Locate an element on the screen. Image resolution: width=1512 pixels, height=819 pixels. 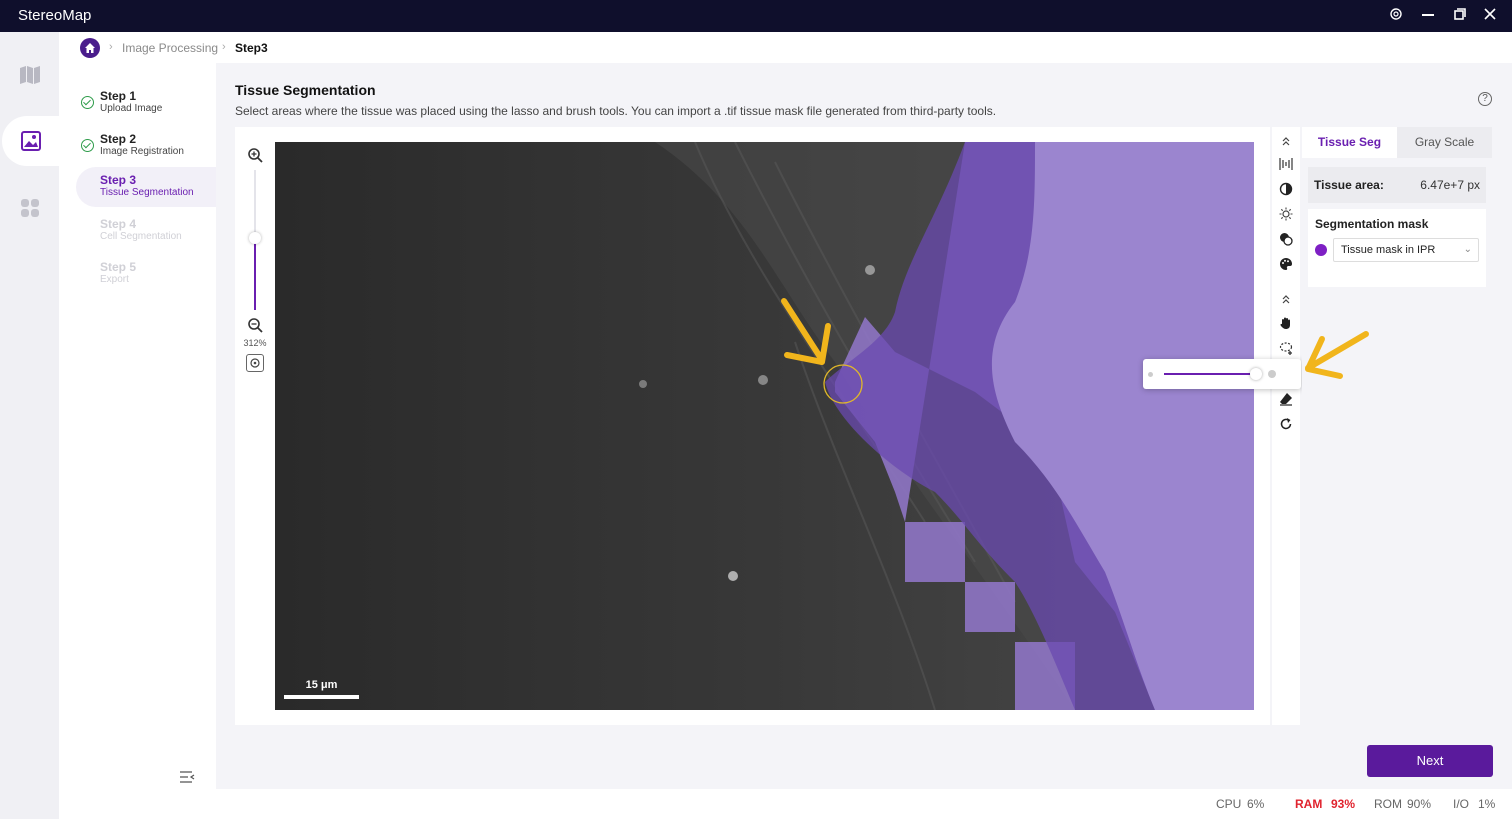
map-nav-button is located at coordinates (29, 75).